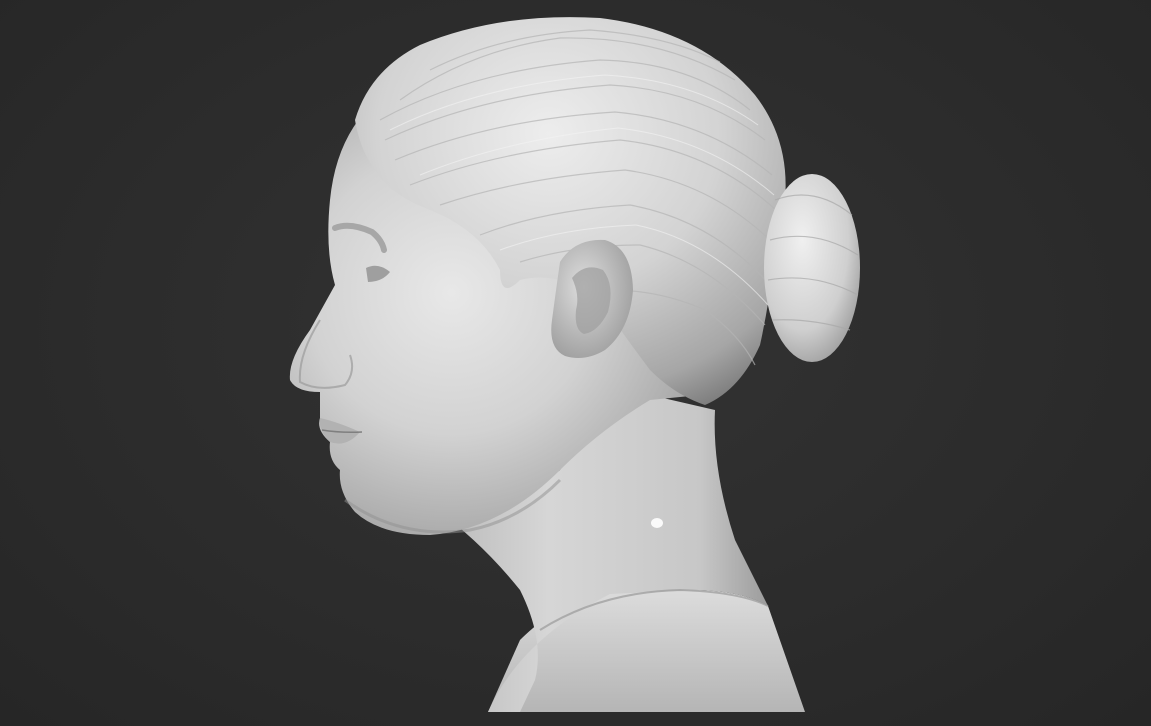 The width and height of the screenshot is (1151, 726). What do you see at coordinates (657, 523) in the screenshot?
I see `neck-highlight` at bounding box center [657, 523].